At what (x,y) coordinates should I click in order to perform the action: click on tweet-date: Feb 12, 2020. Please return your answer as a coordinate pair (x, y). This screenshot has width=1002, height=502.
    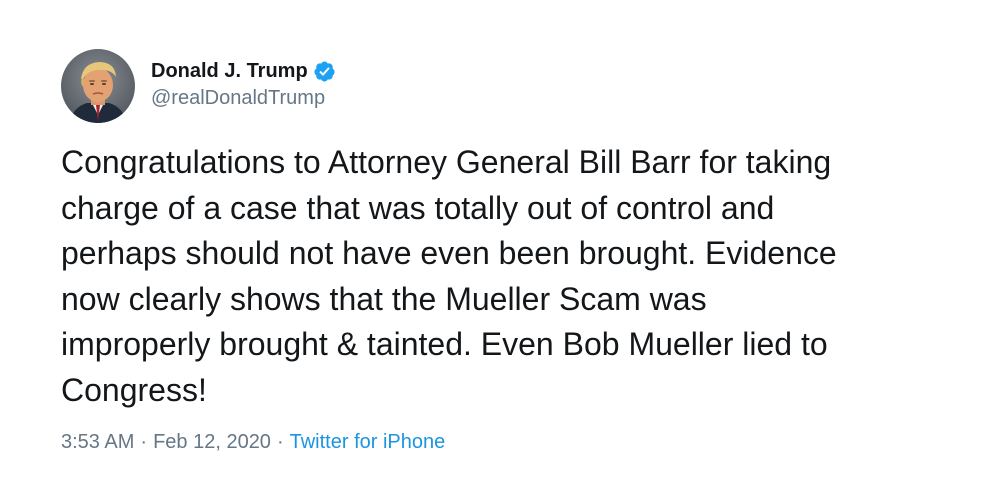
    Looking at the image, I should click on (212, 442).